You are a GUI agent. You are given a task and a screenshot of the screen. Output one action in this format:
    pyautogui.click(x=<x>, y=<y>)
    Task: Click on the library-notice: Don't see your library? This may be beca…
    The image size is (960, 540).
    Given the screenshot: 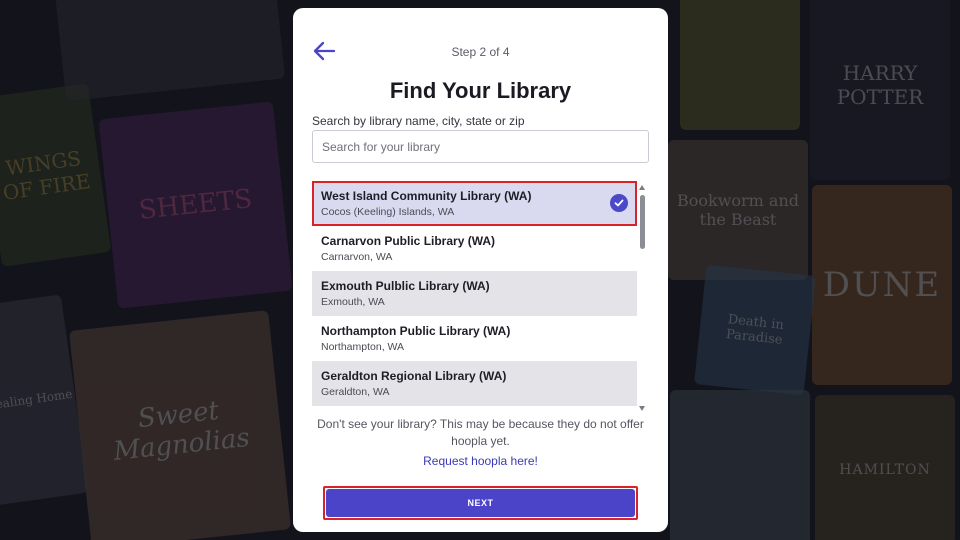 What is the action you would take?
    pyautogui.click(x=480, y=432)
    